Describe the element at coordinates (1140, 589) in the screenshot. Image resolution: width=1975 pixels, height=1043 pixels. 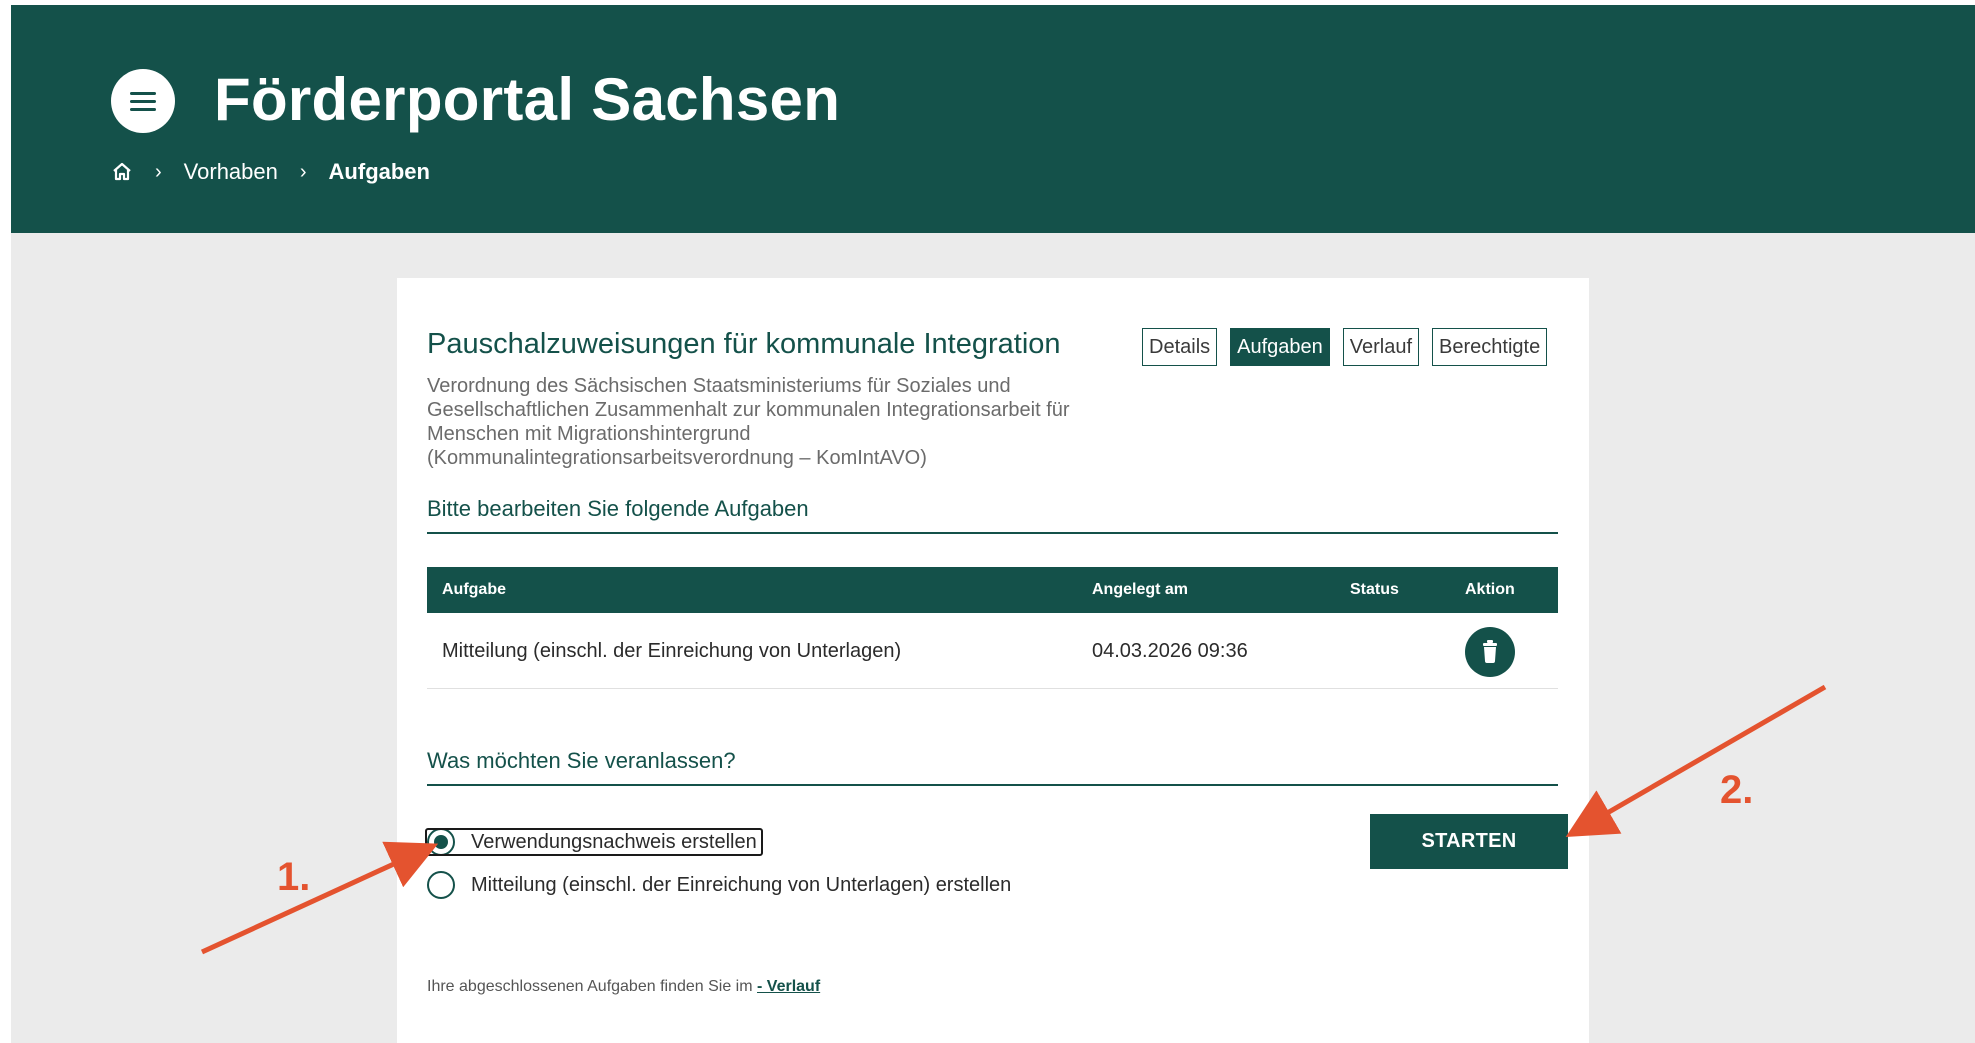
I see `column-header-angelegt-am: Angelegt am` at that location.